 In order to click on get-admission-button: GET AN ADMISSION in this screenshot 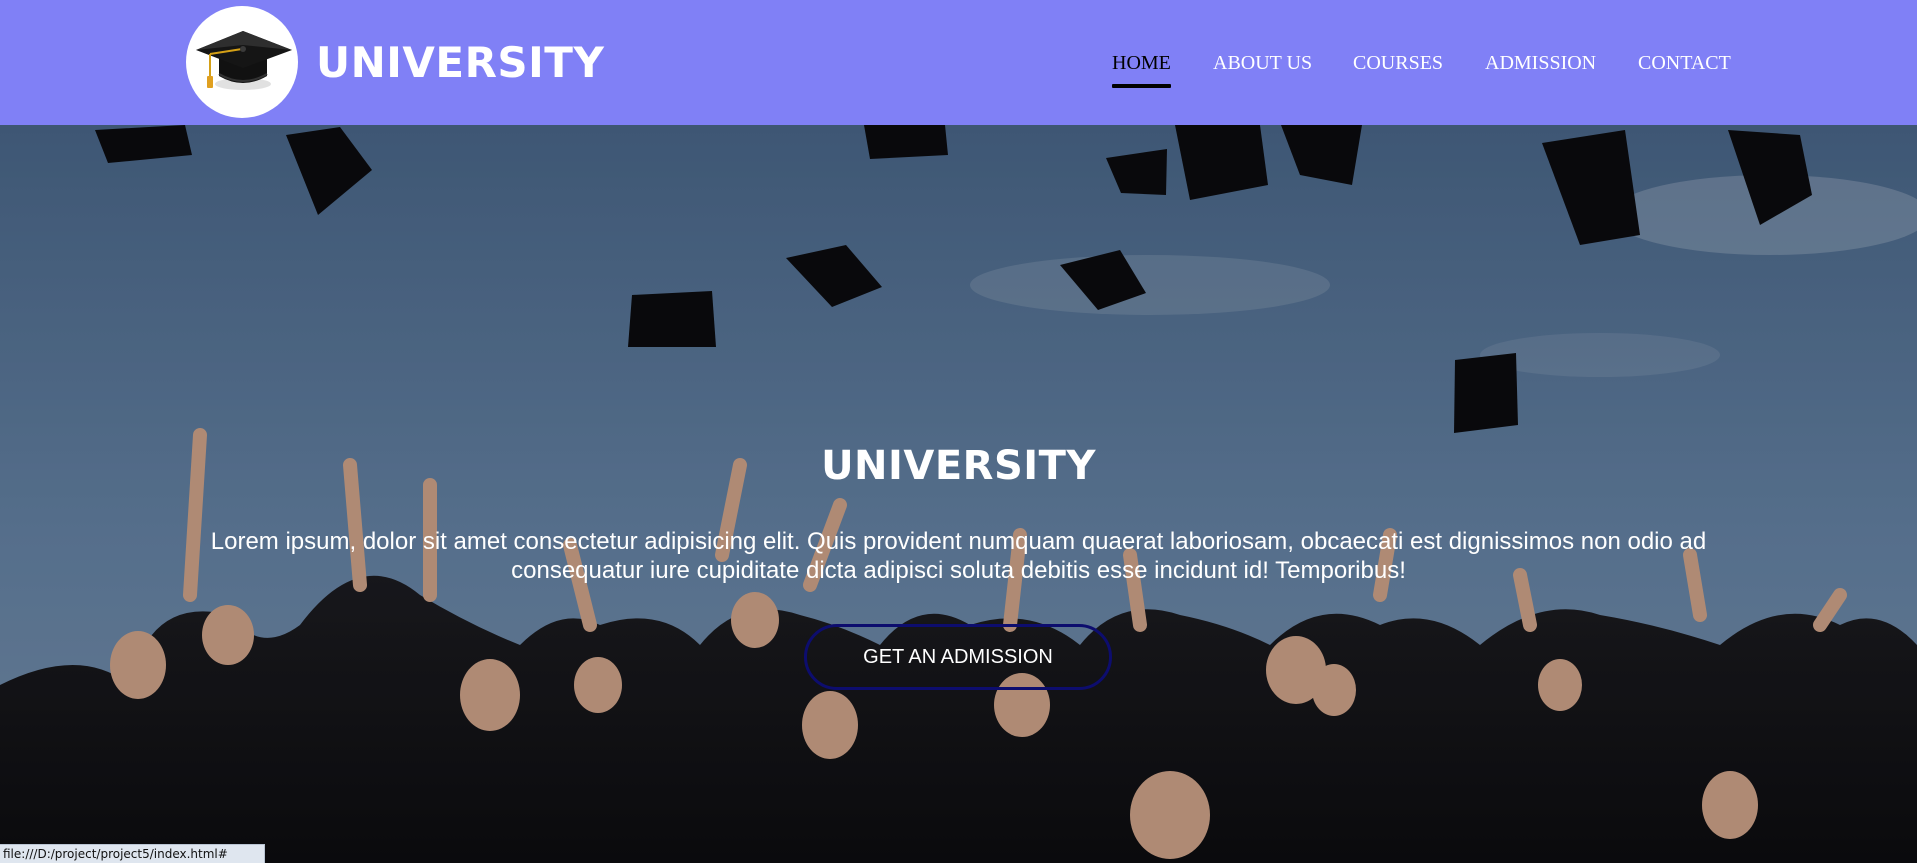, I will do `click(958, 657)`.